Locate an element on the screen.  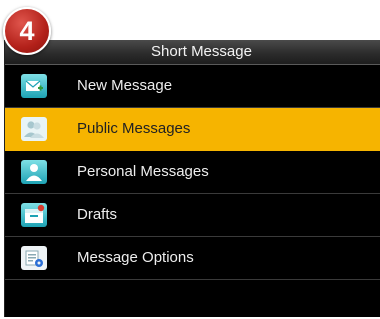
new-message-icon is located at coordinates (34, 86).